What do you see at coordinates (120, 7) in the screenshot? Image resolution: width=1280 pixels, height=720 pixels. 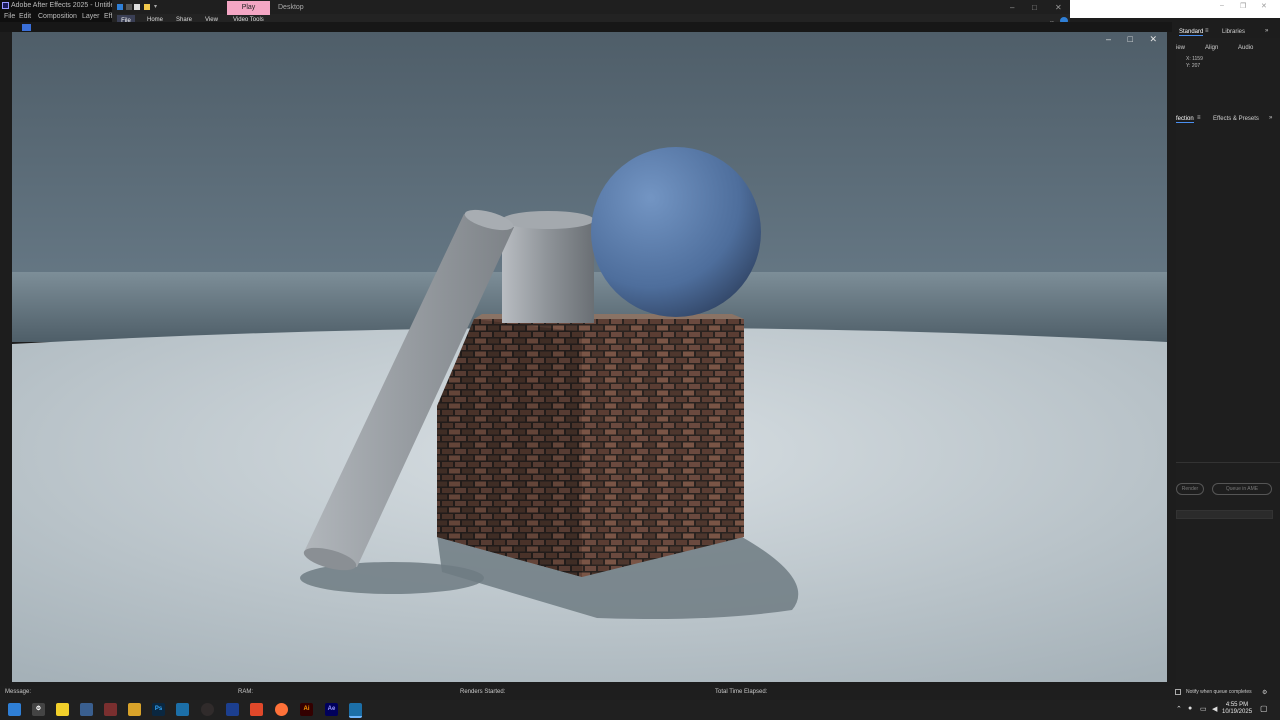 I see `save-icon` at bounding box center [120, 7].